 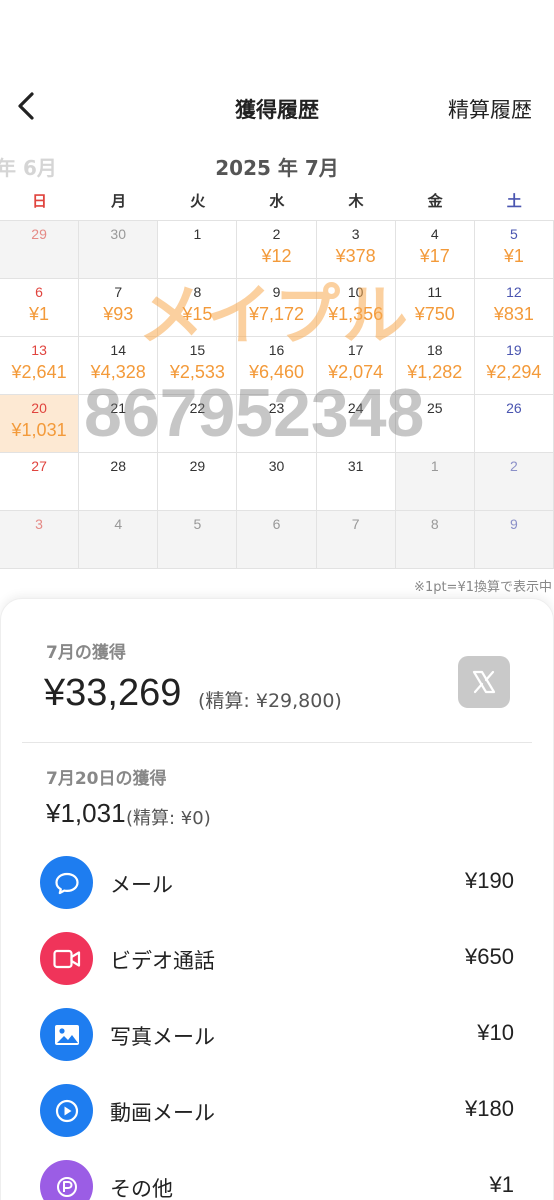 What do you see at coordinates (355, 256) in the screenshot?
I see `calendar-day-amount: ¥378` at bounding box center [355, 256].